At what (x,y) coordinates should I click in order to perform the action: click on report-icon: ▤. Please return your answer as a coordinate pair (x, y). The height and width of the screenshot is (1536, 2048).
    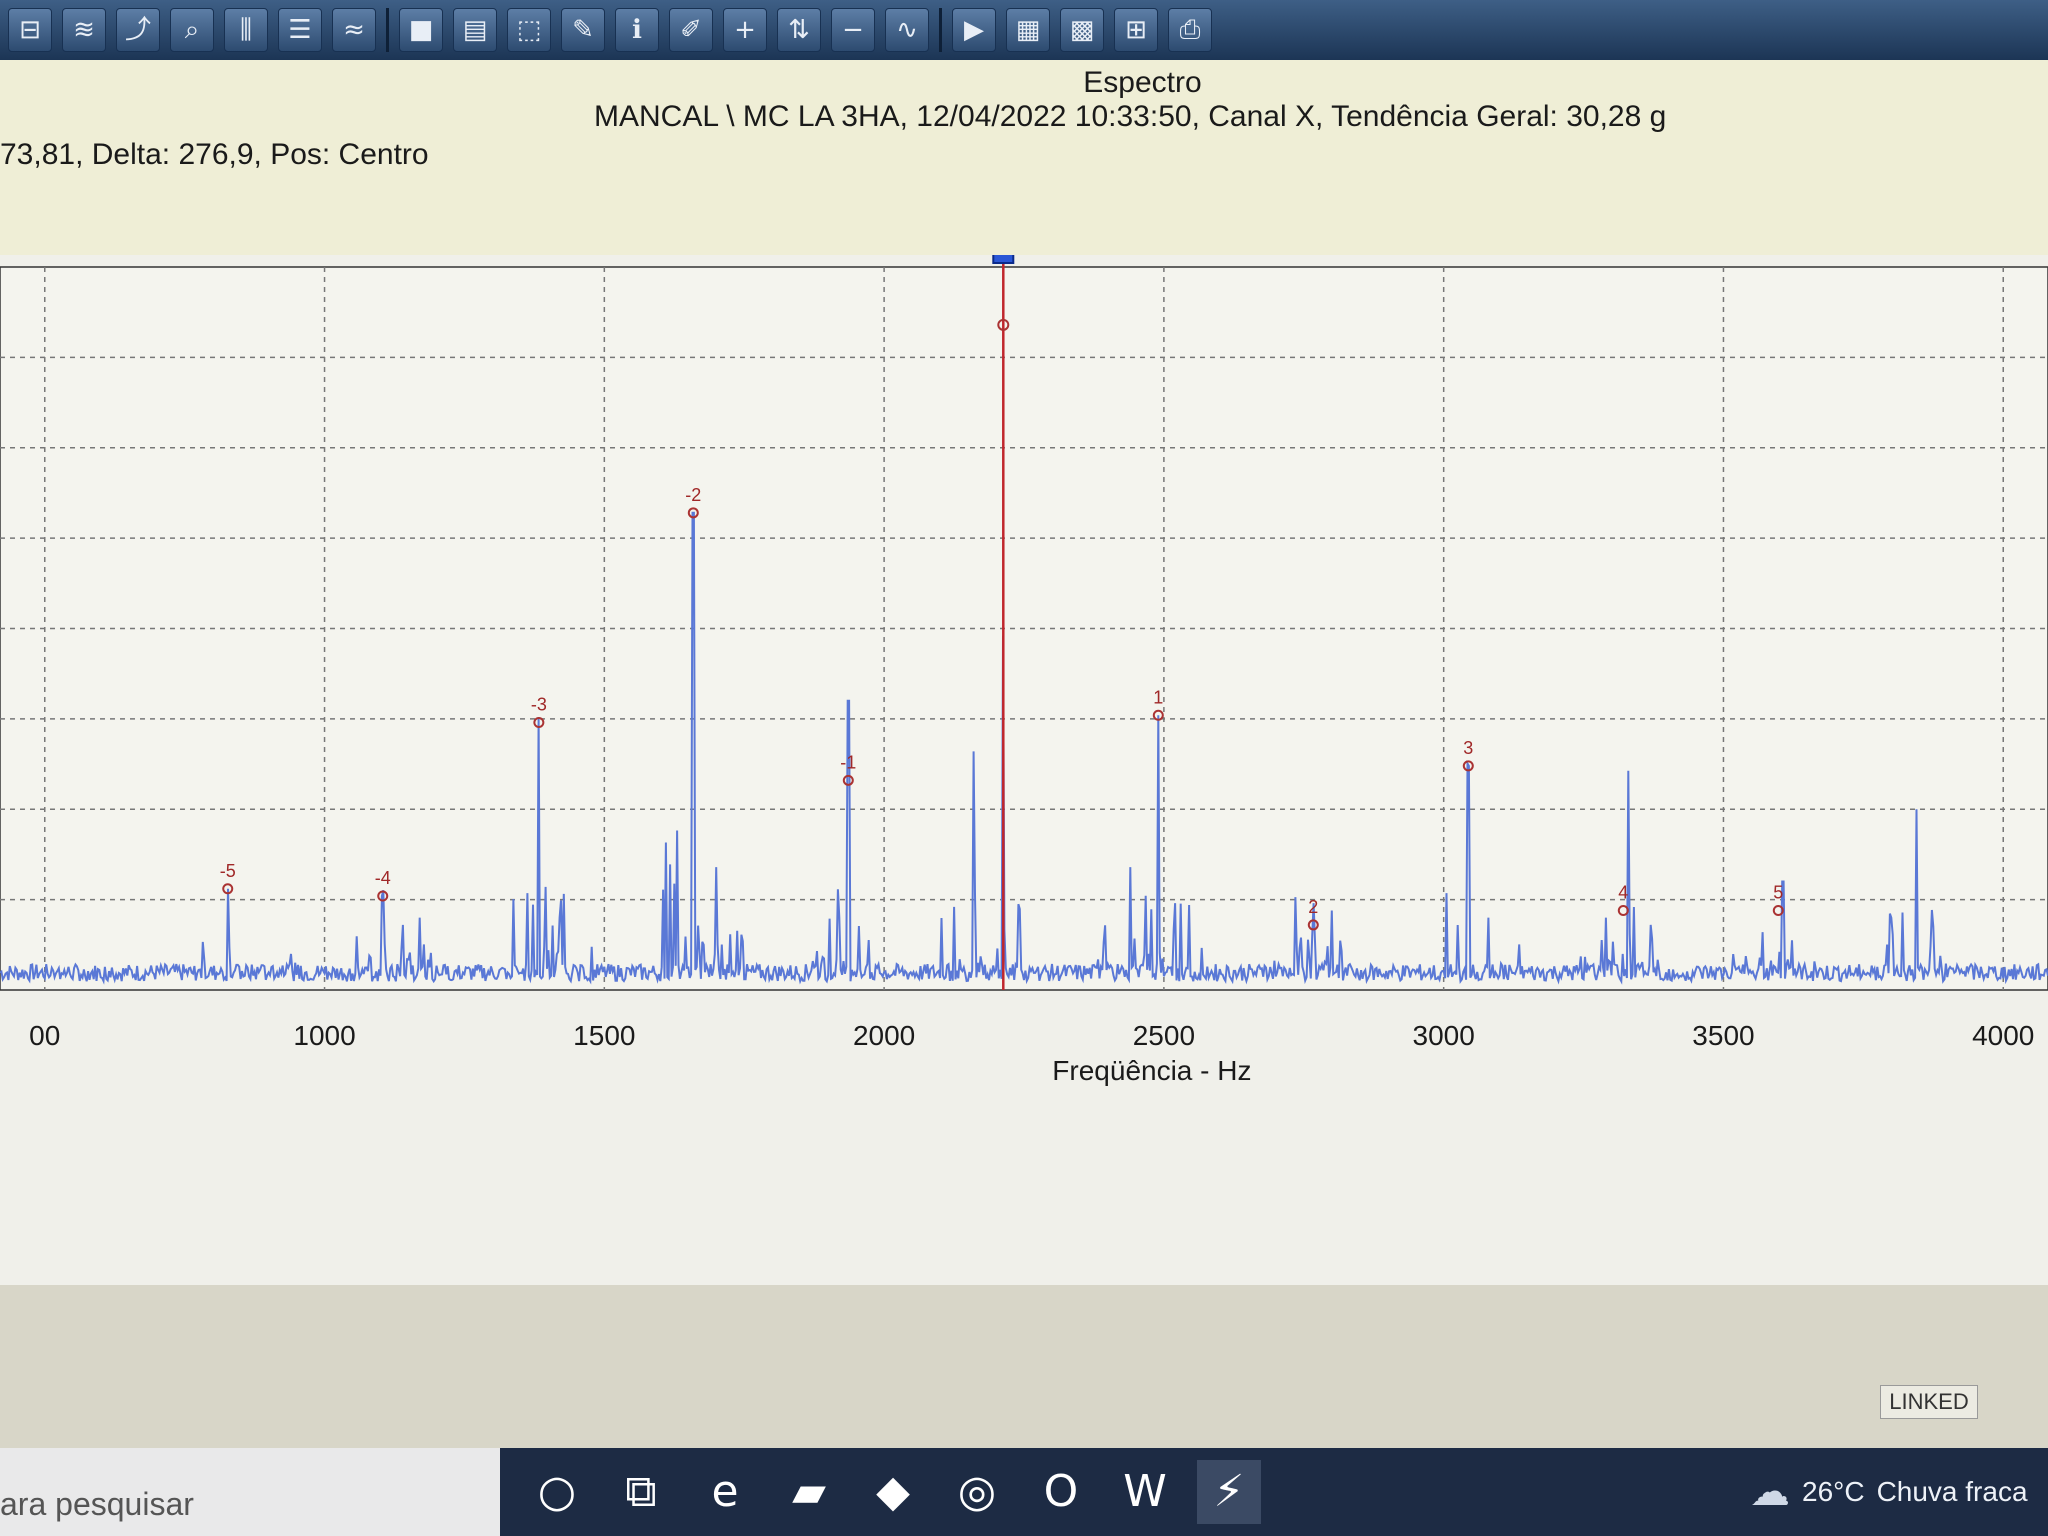
    Looking at the image, I should click on (475, 30).